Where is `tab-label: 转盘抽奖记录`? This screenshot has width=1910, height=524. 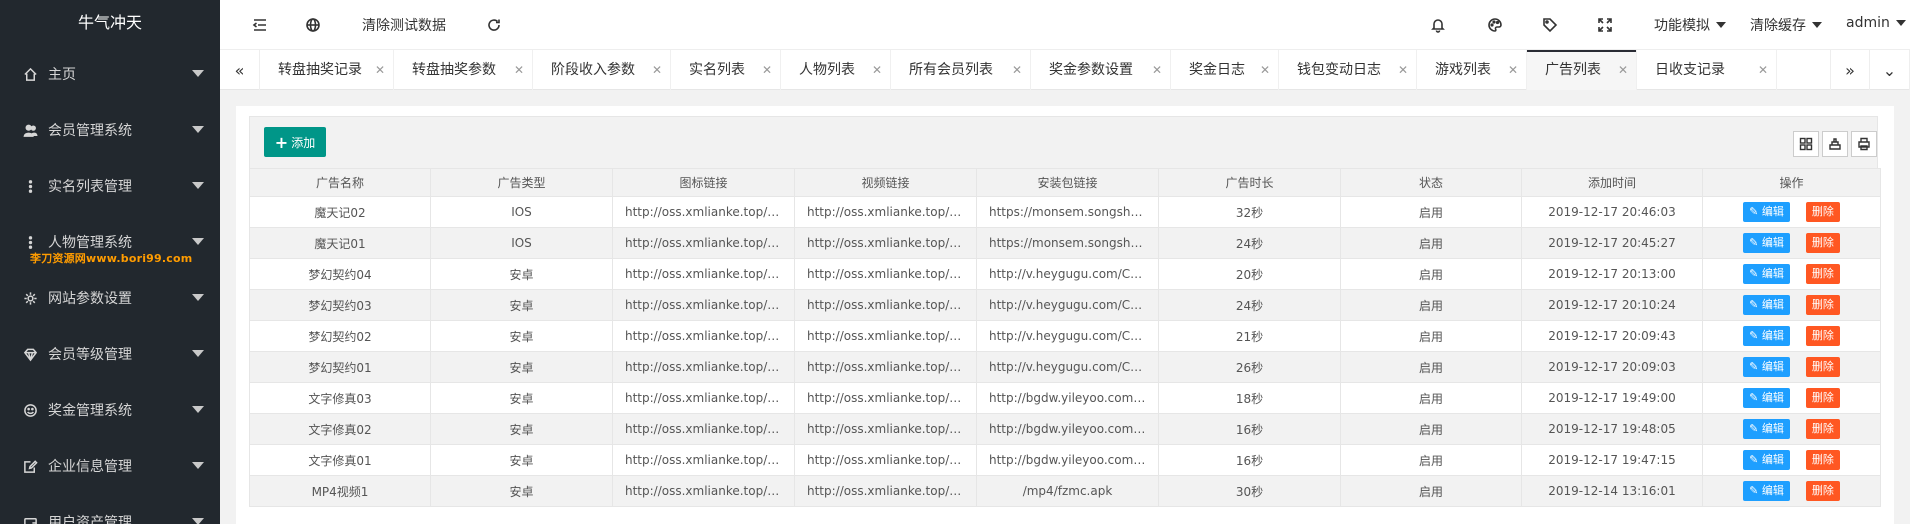 tab-label: 转盘抽奖记录 is located at coordinates (320, 70).